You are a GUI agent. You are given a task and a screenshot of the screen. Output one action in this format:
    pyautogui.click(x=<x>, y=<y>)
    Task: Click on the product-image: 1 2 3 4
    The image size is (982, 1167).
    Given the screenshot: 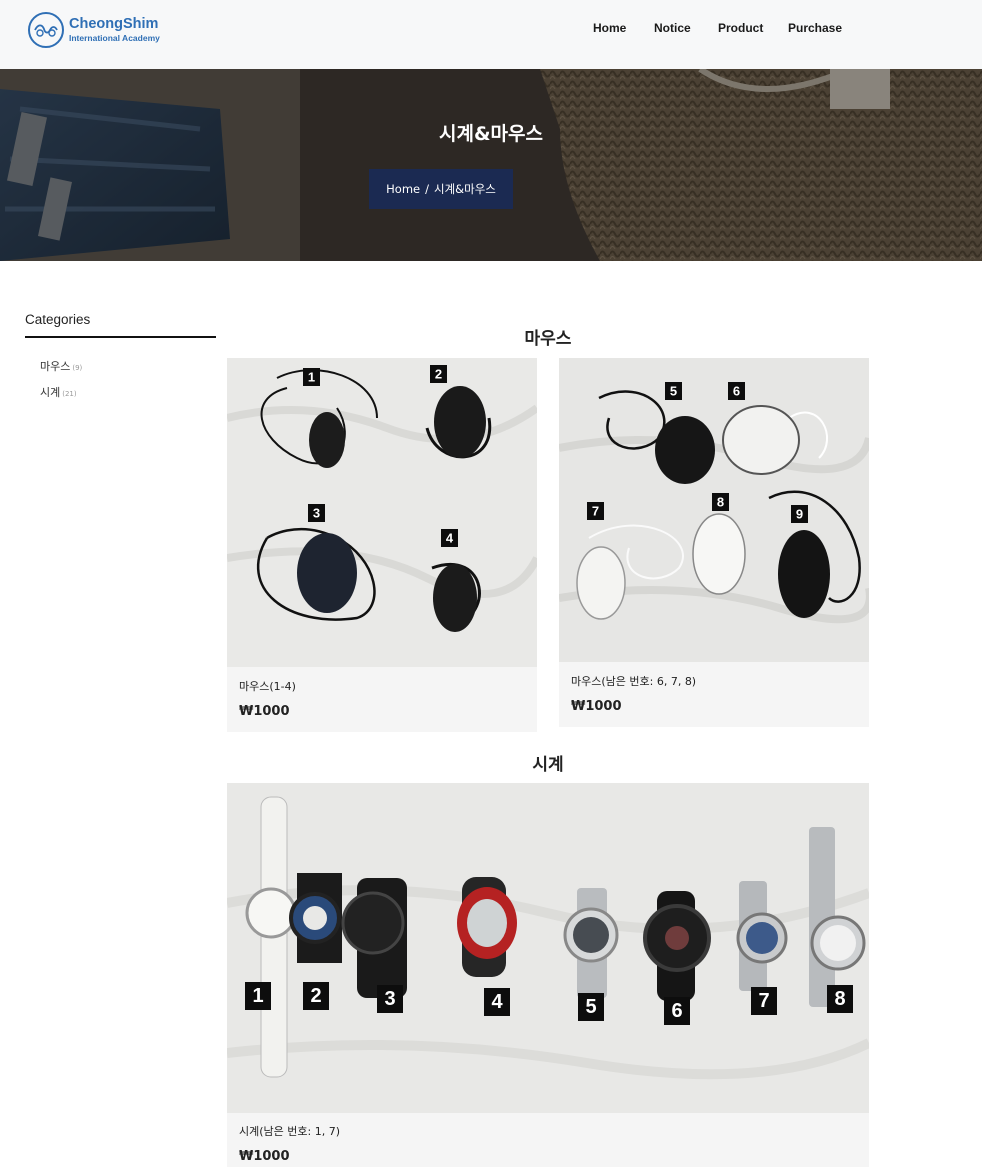 What is the action you would take?
    pyautogui.click(x=382, y=512)
    